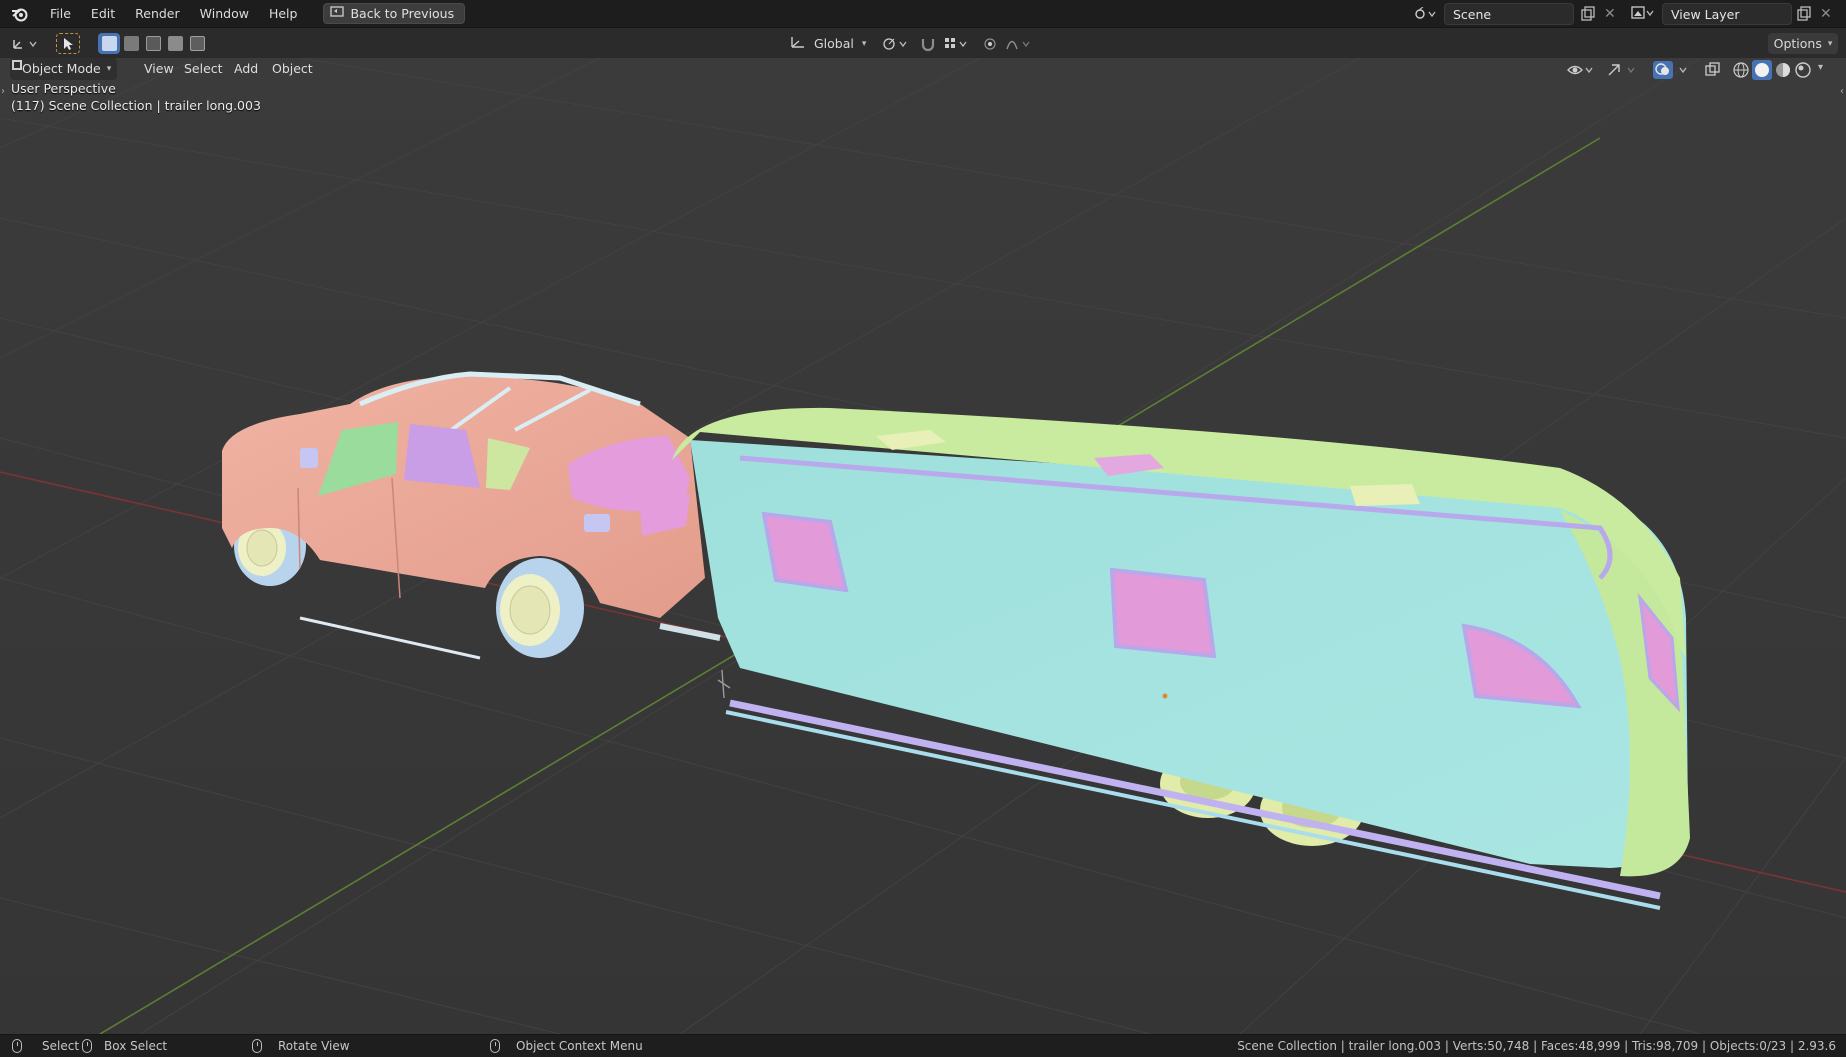 This screenshot has width=1846, height=1057. I want to click on pivot-point-icon, so click(895, 43).